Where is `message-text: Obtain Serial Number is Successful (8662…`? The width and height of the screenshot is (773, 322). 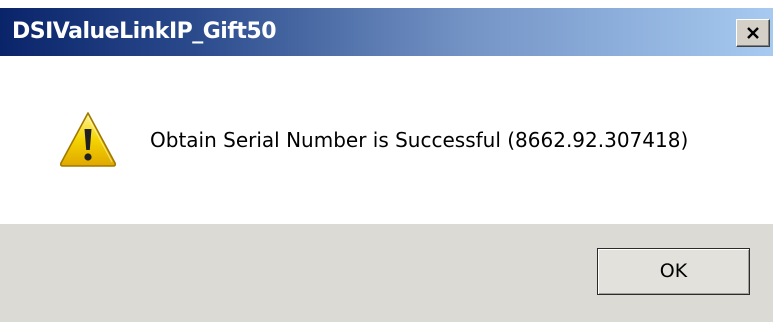 message-text: Obtain Serial Number is Successful (8662… is located at coordinates (419, 140).